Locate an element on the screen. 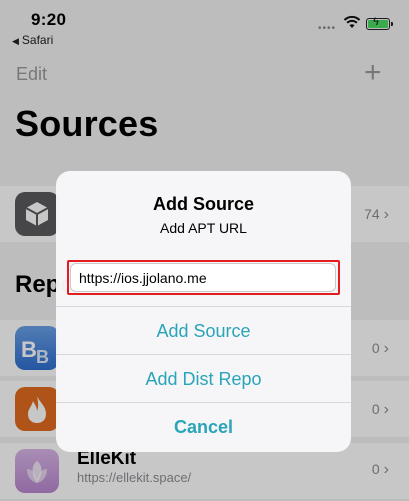 The height and width of the screenshot is (501, 409). alert-title: Add Source is located at coordinates (203, 204).